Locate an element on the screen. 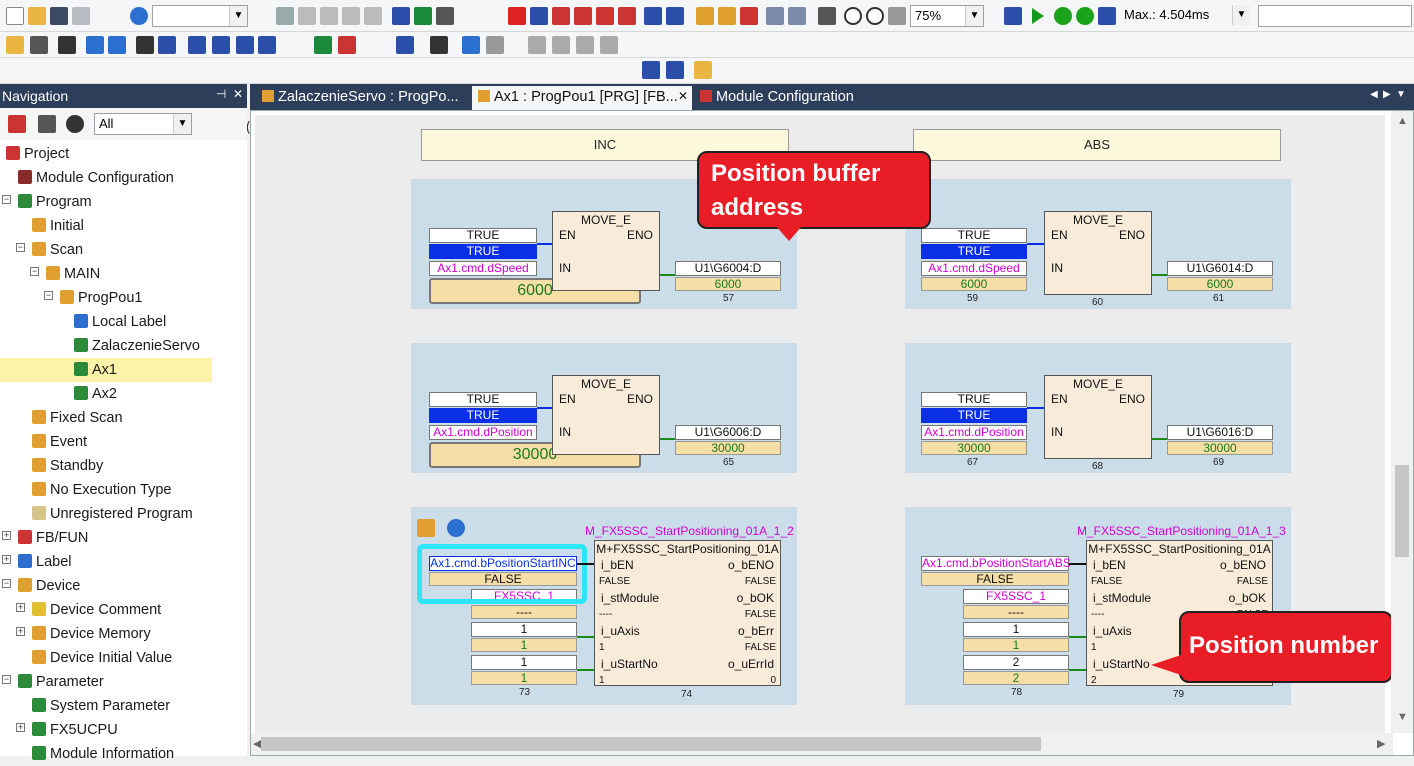 This screenshot has height=766, width=1414. tree-item-main: MAIN is located at coordinates (73, 274).